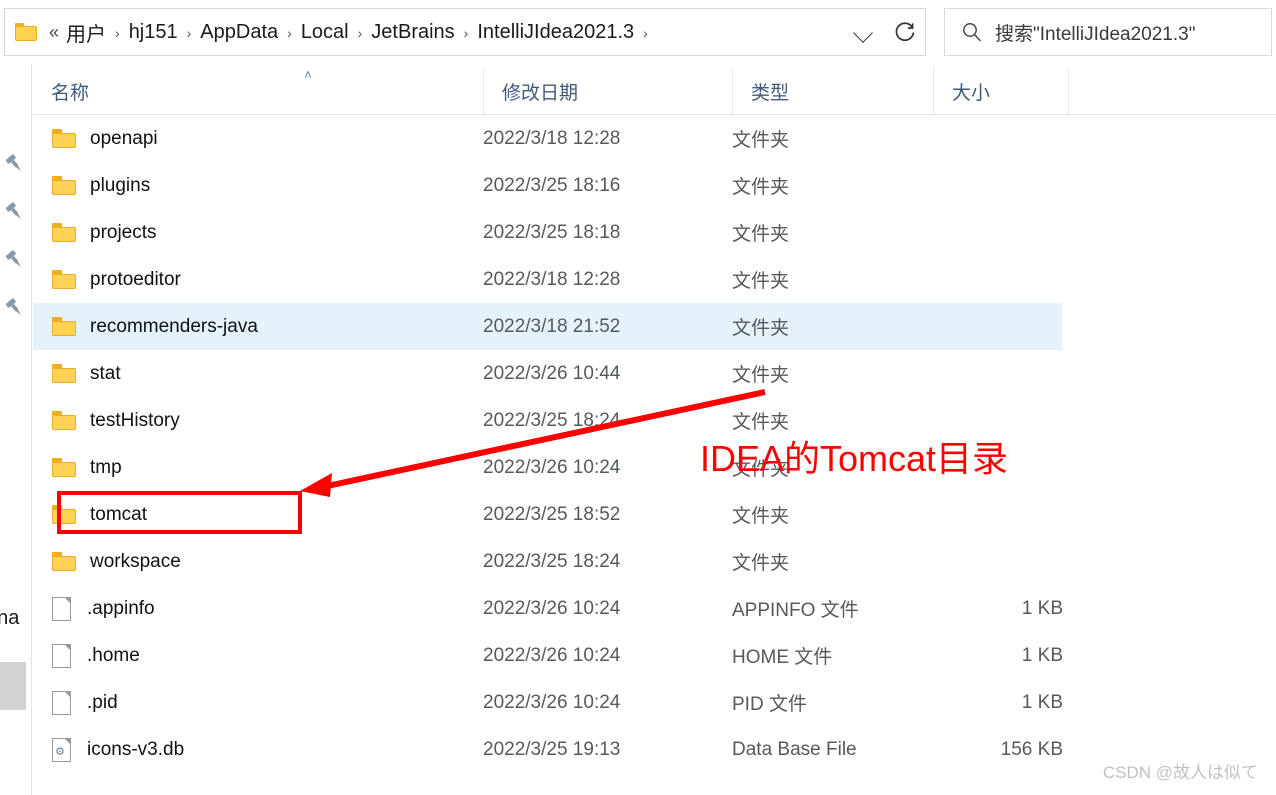 This screenshot has height=795, width=1276. Describe the element at coordinates (552, 514) in the screenshot. I see `file-date-cell: 2022/3/25 18:52` at that location.